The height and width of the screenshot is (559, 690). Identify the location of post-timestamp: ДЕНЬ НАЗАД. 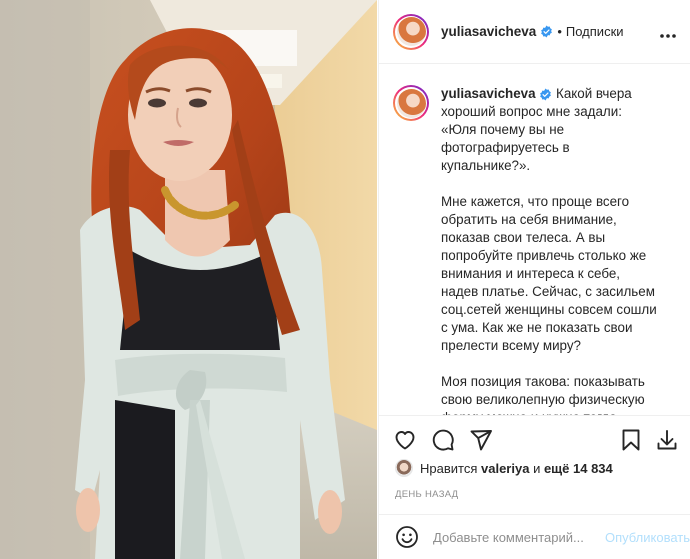
(426, 494).